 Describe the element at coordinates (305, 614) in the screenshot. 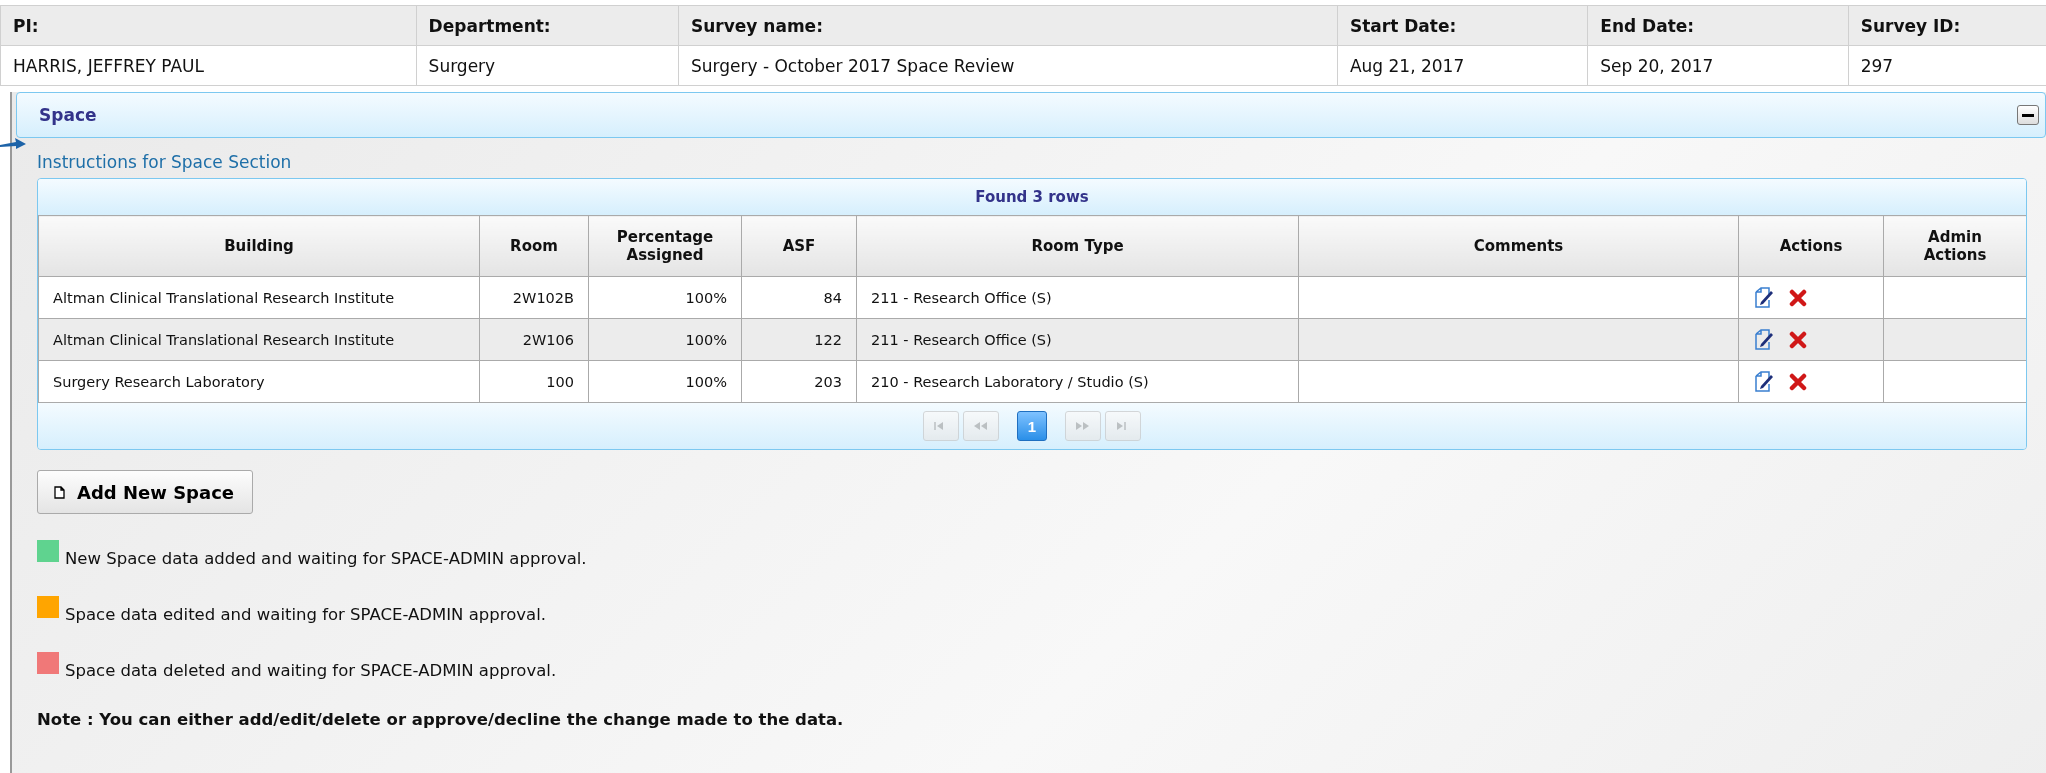

I see `legend-text: Space data edited and waiting for SPACE-ADMIN approval.` at that location.